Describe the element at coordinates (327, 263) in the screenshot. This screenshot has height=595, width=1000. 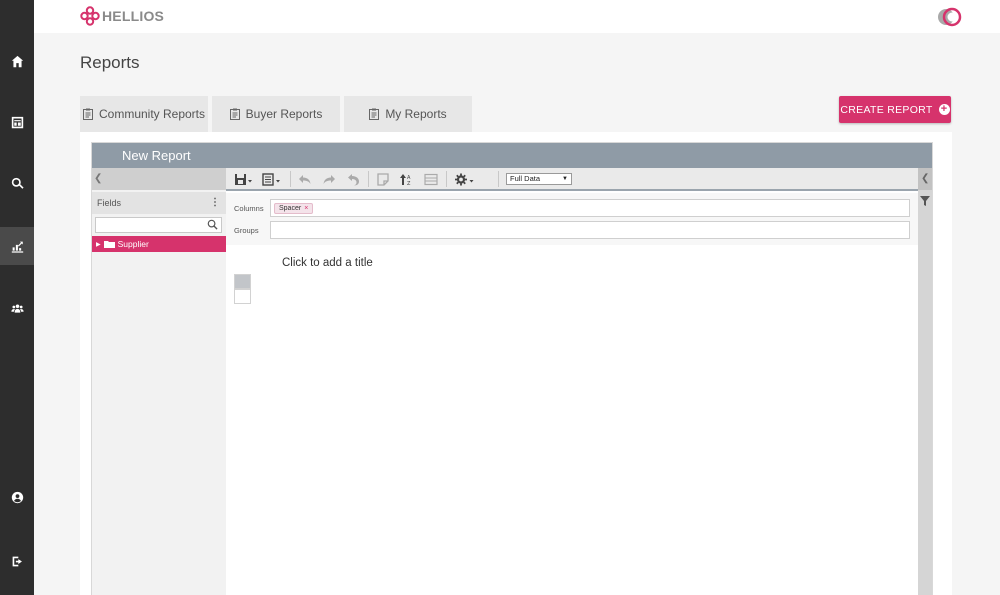
I see `report-title-placeholder: Click to add a title` at that location.